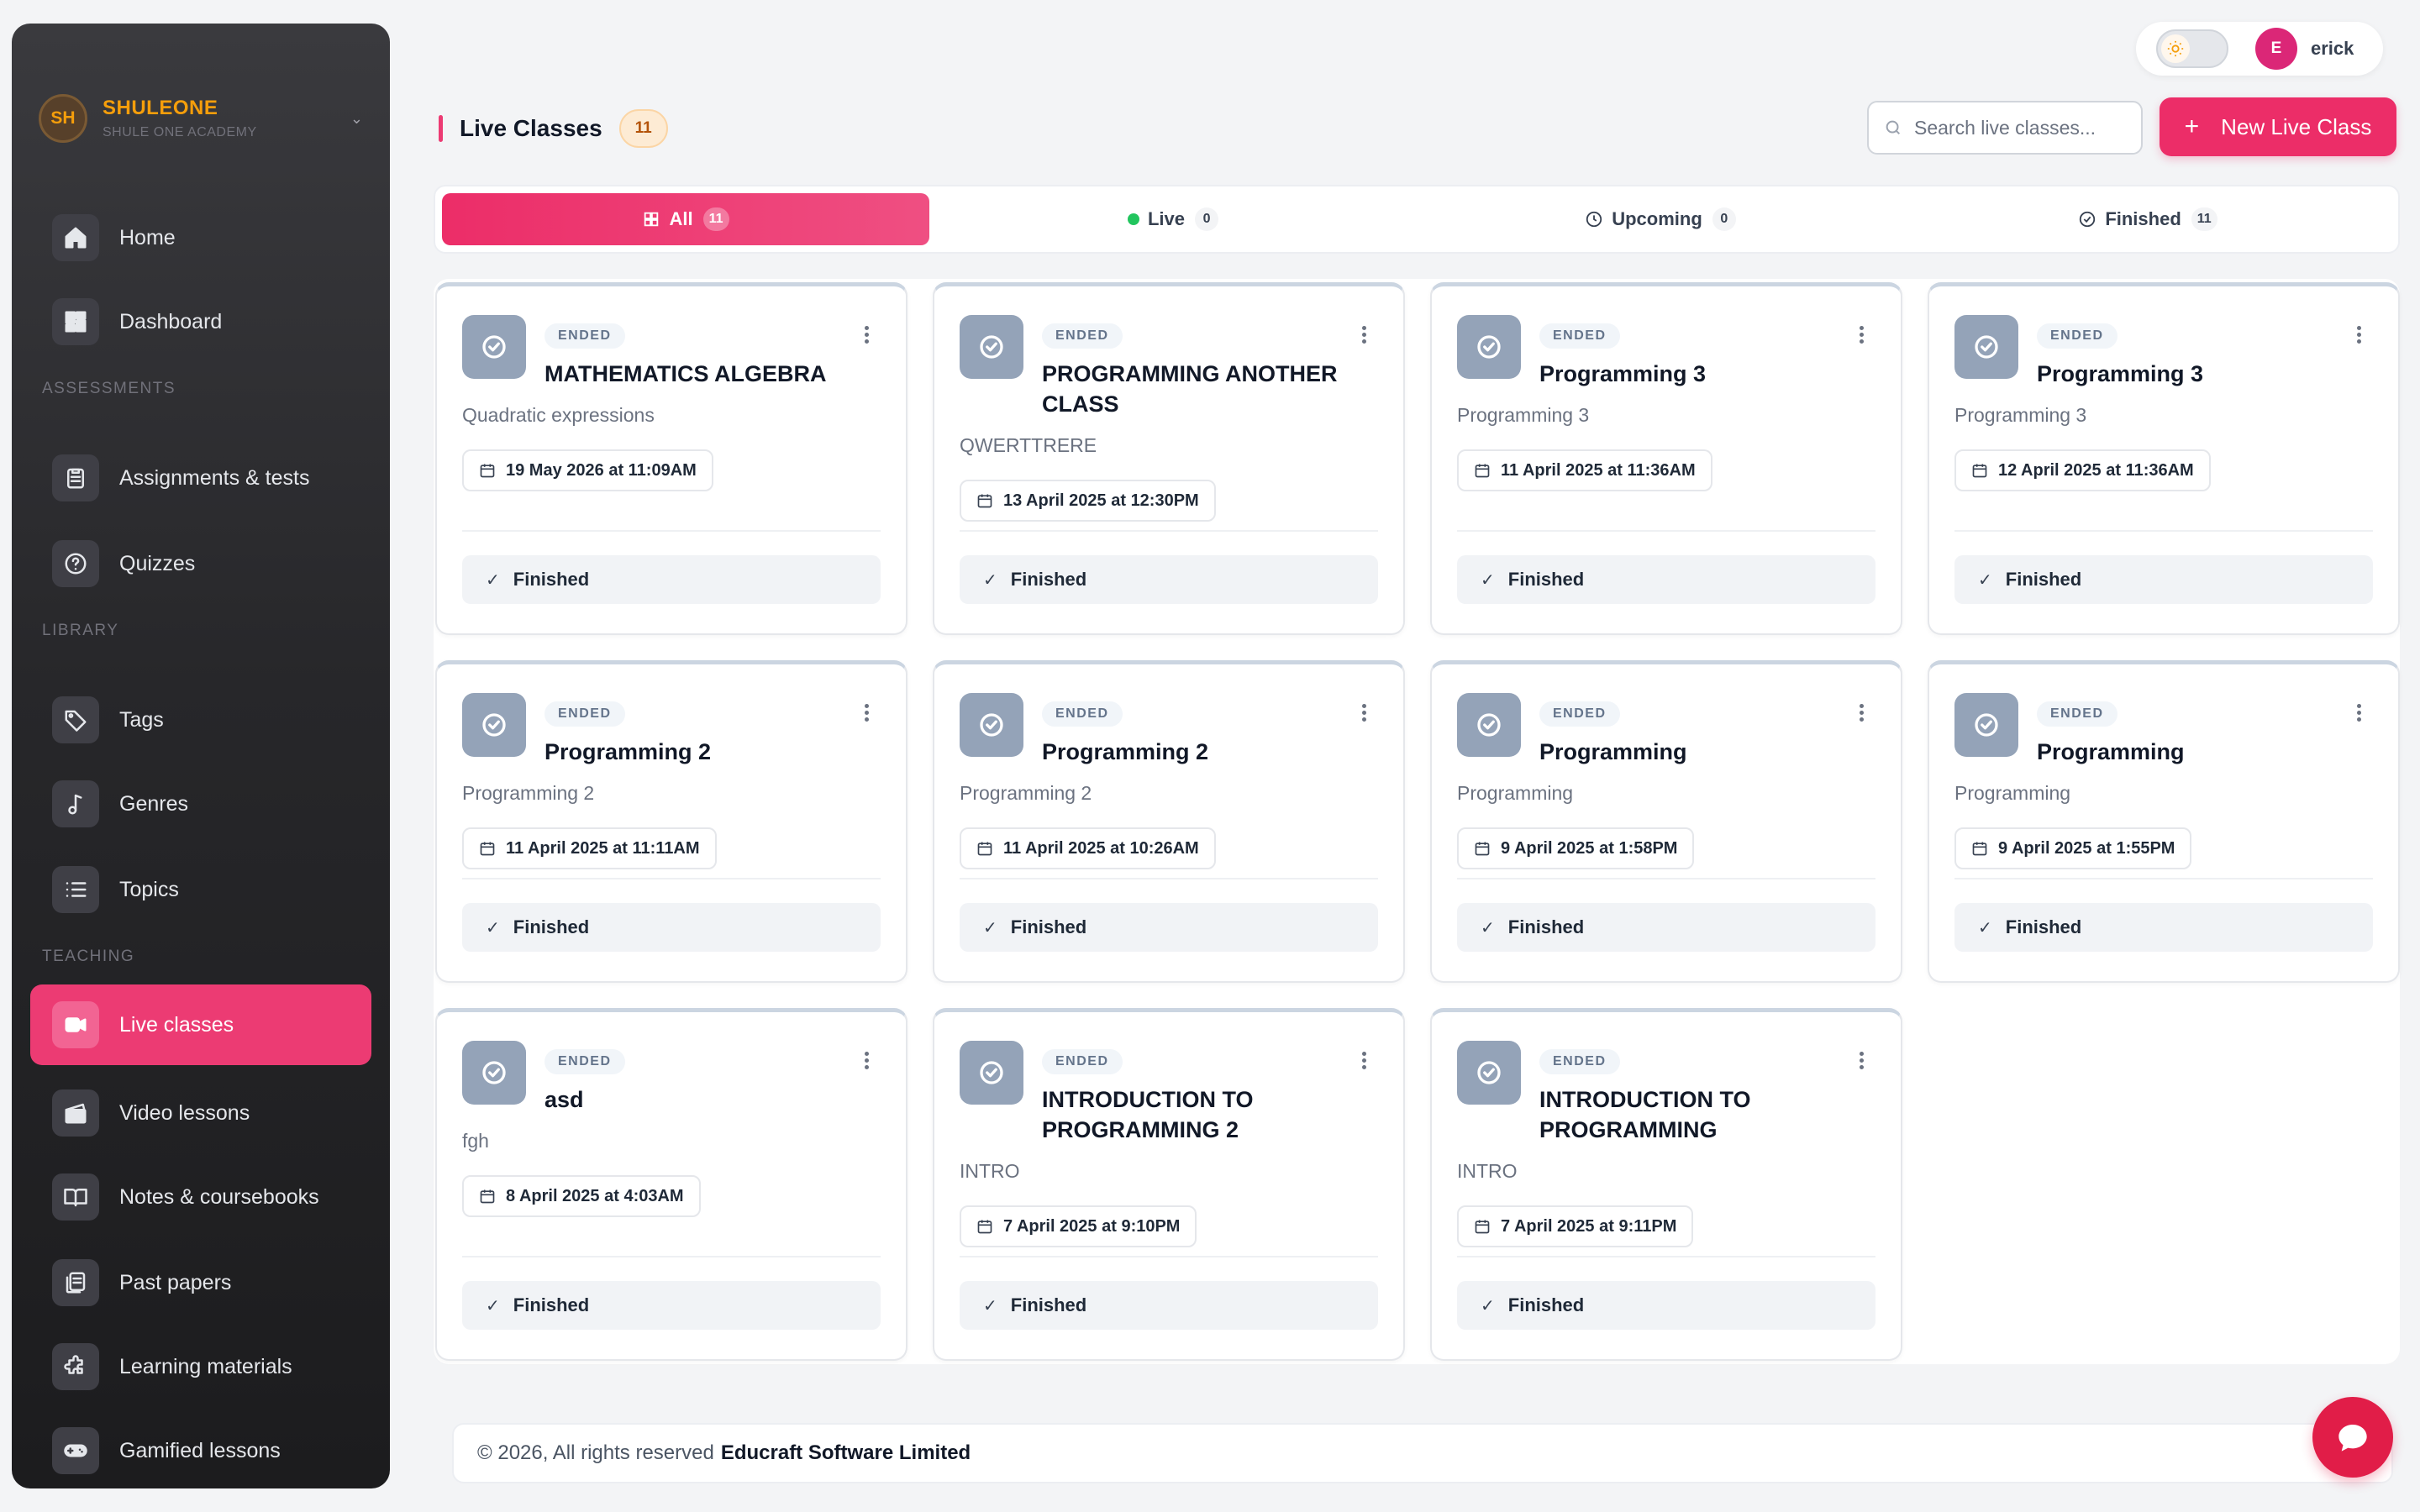  What do you see at coordinates (200, 237) in the screenshot?
I see `sidebar-item-home: Home` at bounding box center [200, 237].